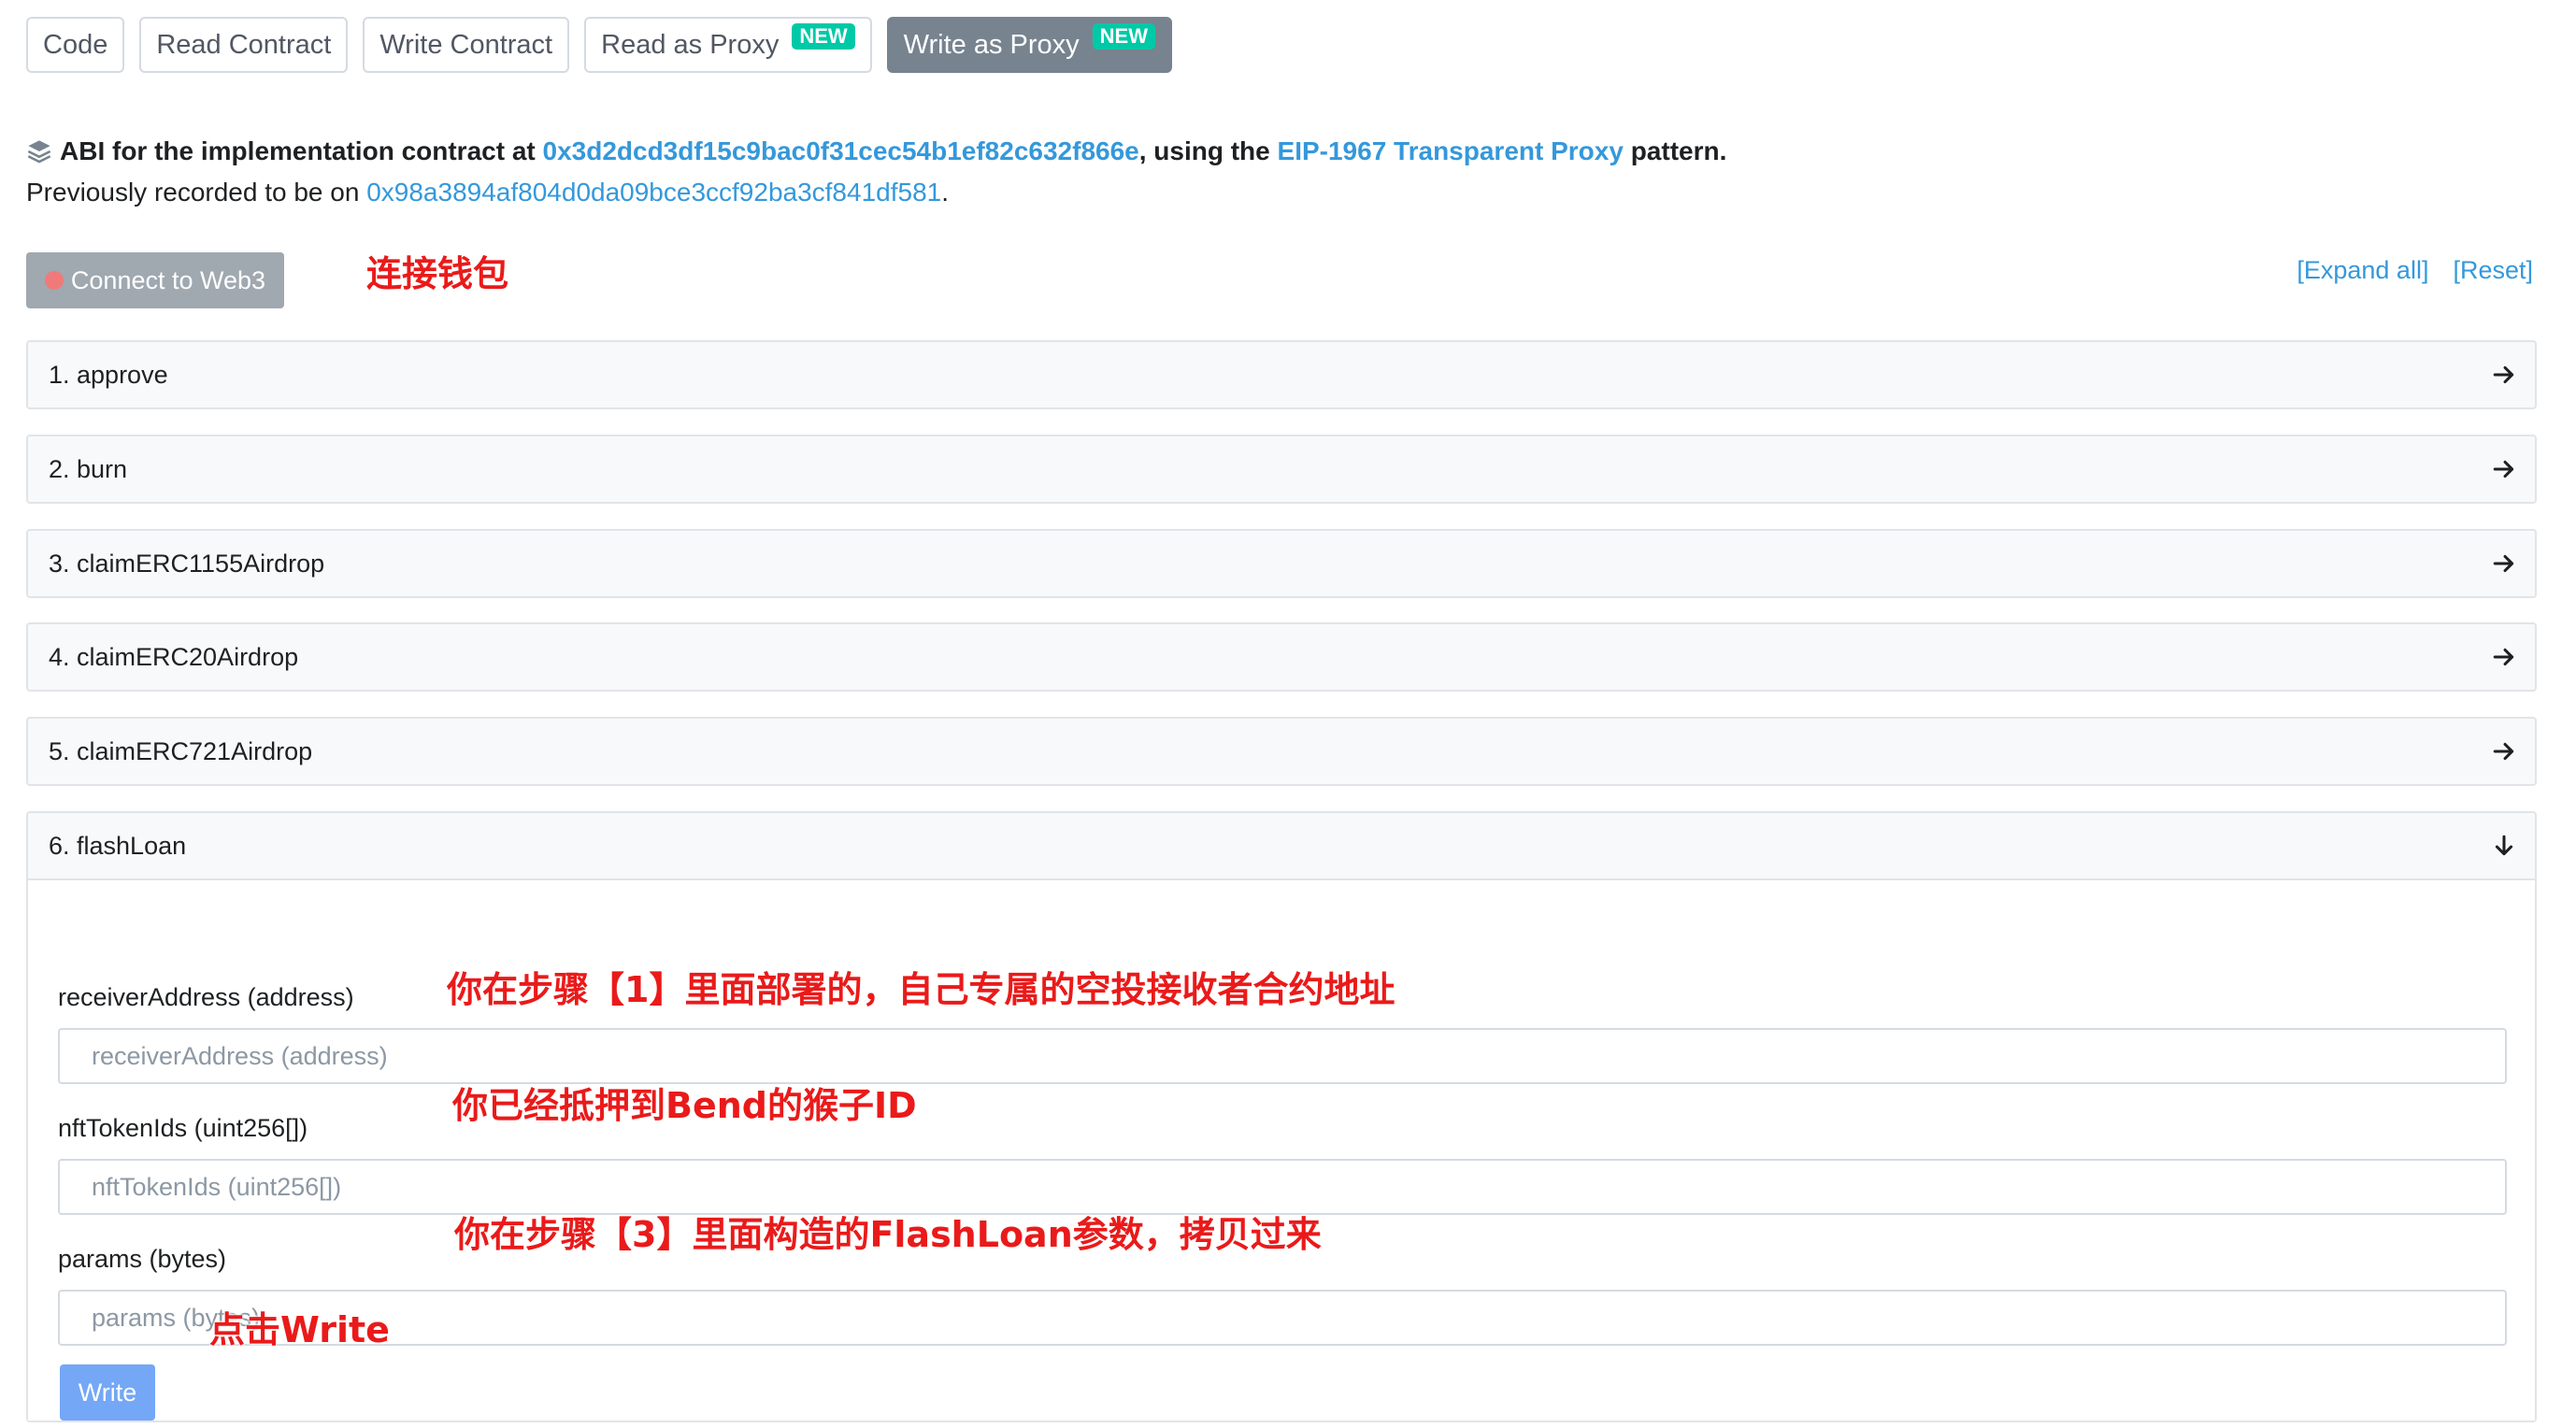 The image size is (2576, 1428). I want to click on flash-loan-header: 6. flashLoan, so click(1281, 845).